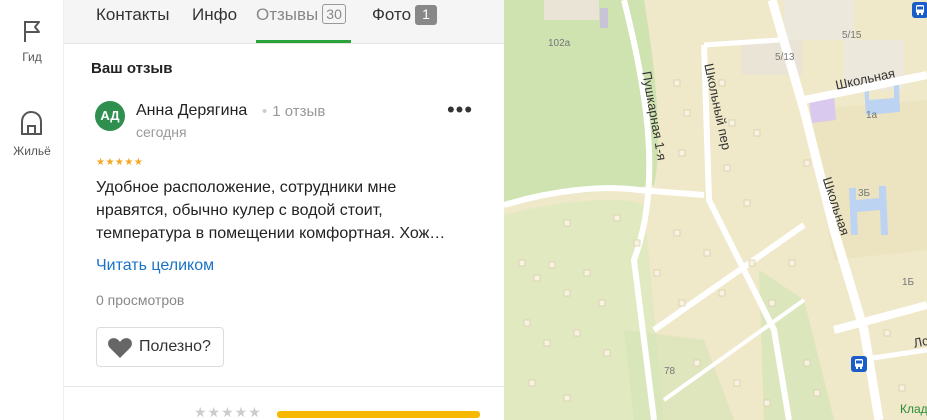 The height and width of the screenshot is (420, 927). What do you see at coordinates (228, 412) in the screenshot?
I see `next-review-stars: ★★★★★` at bounding box center [228, 412].